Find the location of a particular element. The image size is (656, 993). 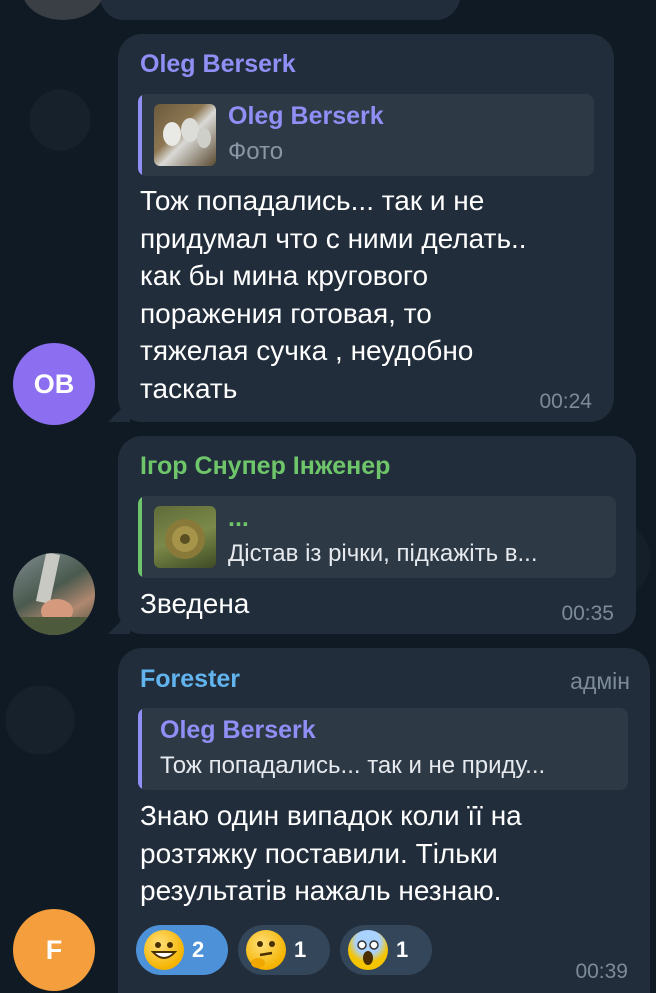

reaction-button: 2 is located at coordinates (182, 950).